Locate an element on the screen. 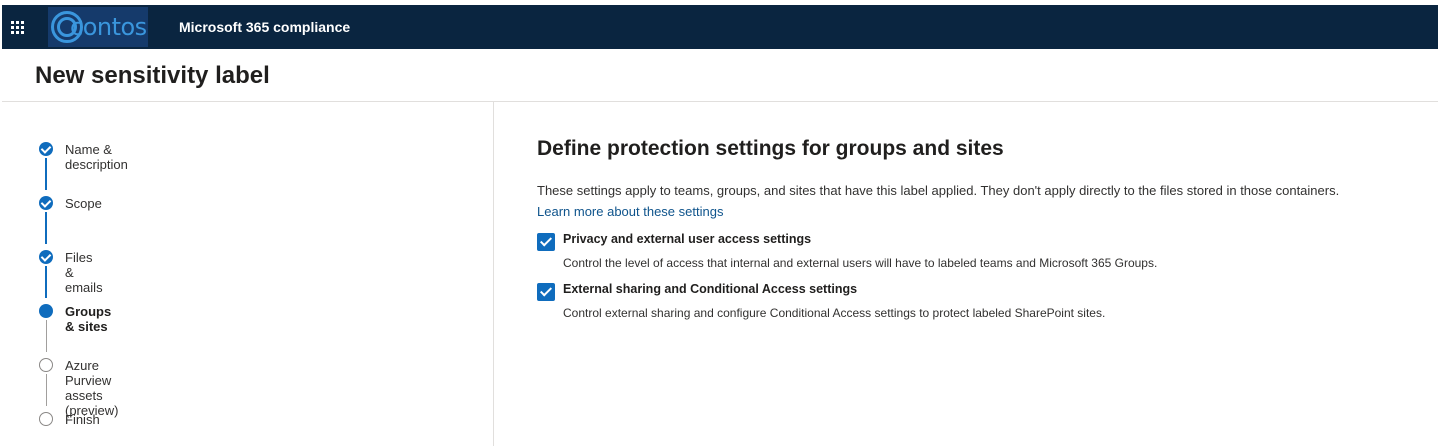 The image size is (1443, 446). logo-text: contoso is located at coordinates (109, 27).